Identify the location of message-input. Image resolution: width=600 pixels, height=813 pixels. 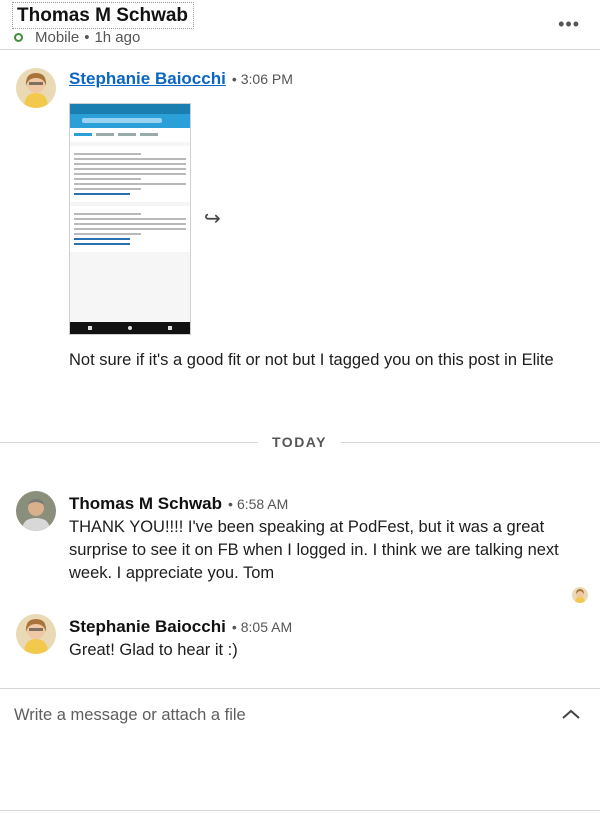
(264, 715).